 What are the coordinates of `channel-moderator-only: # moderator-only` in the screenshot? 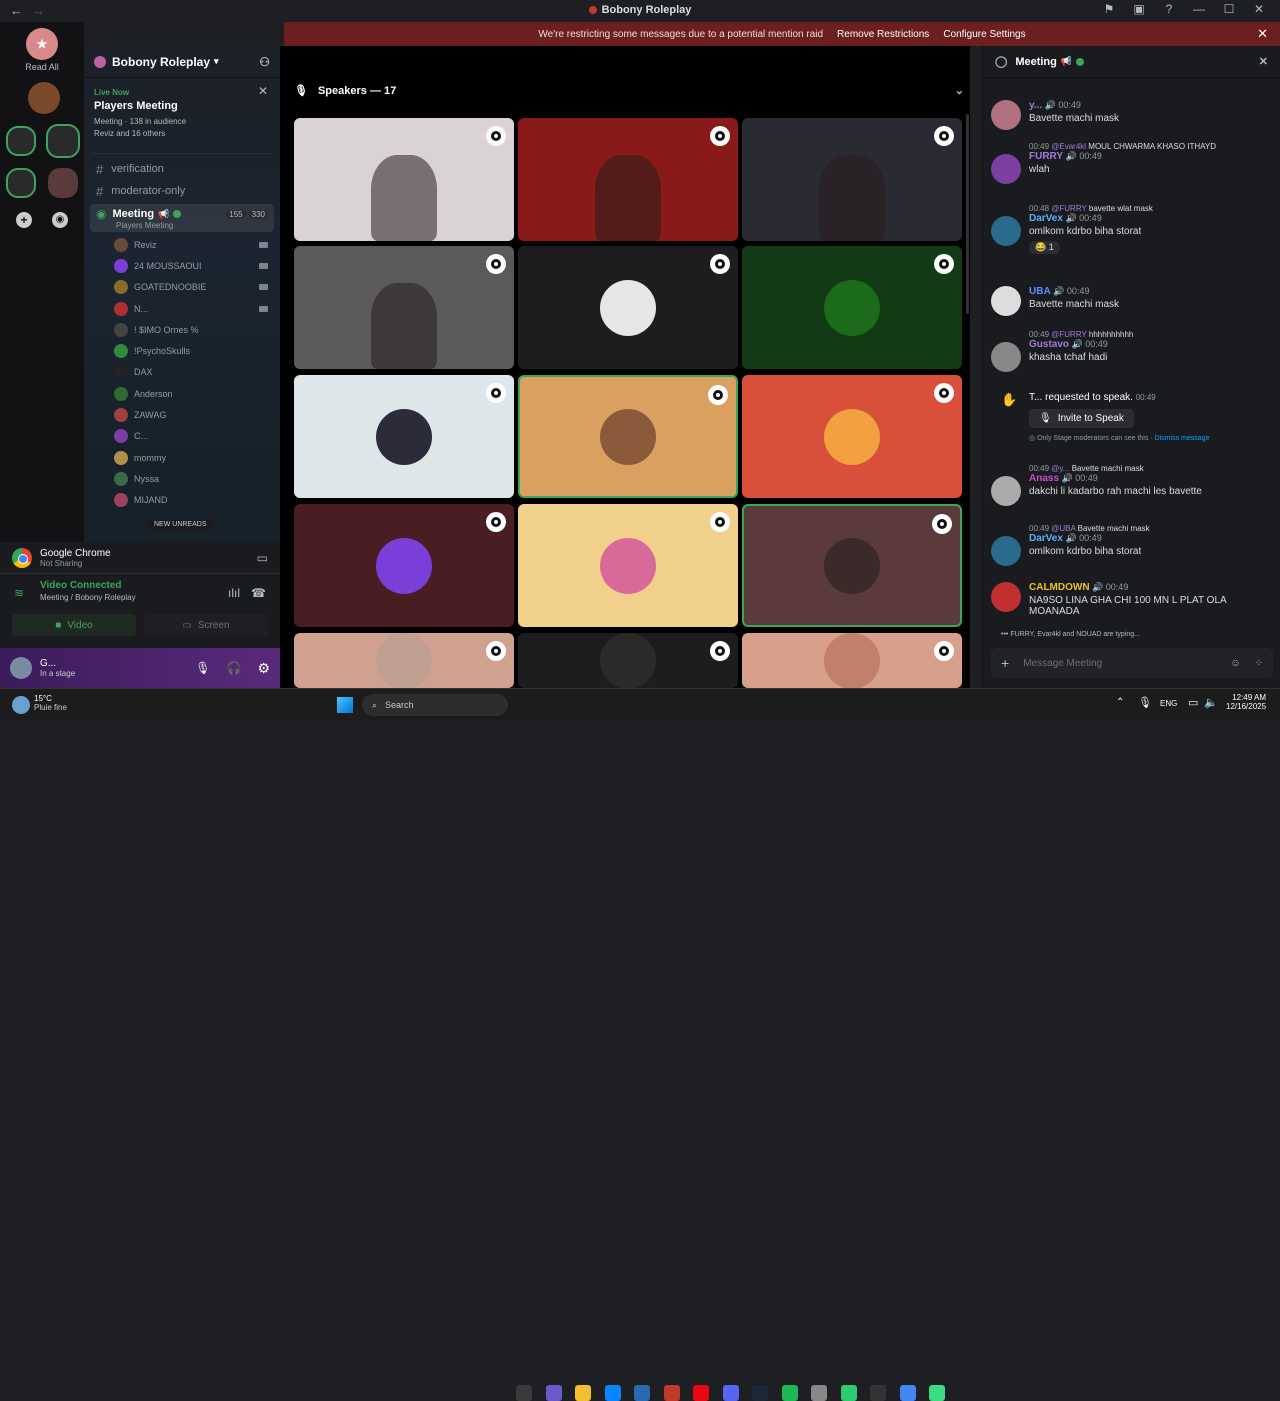 It's located at (182, 191).